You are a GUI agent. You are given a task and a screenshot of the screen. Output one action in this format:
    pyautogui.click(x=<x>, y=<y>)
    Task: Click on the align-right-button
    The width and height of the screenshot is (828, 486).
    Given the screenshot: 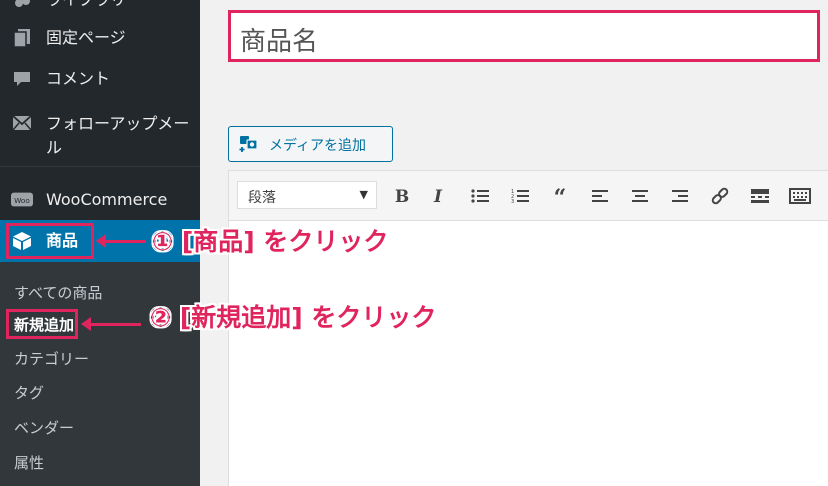 What is the action you would take?
    pyautogui.click(x=680, y=196)
    